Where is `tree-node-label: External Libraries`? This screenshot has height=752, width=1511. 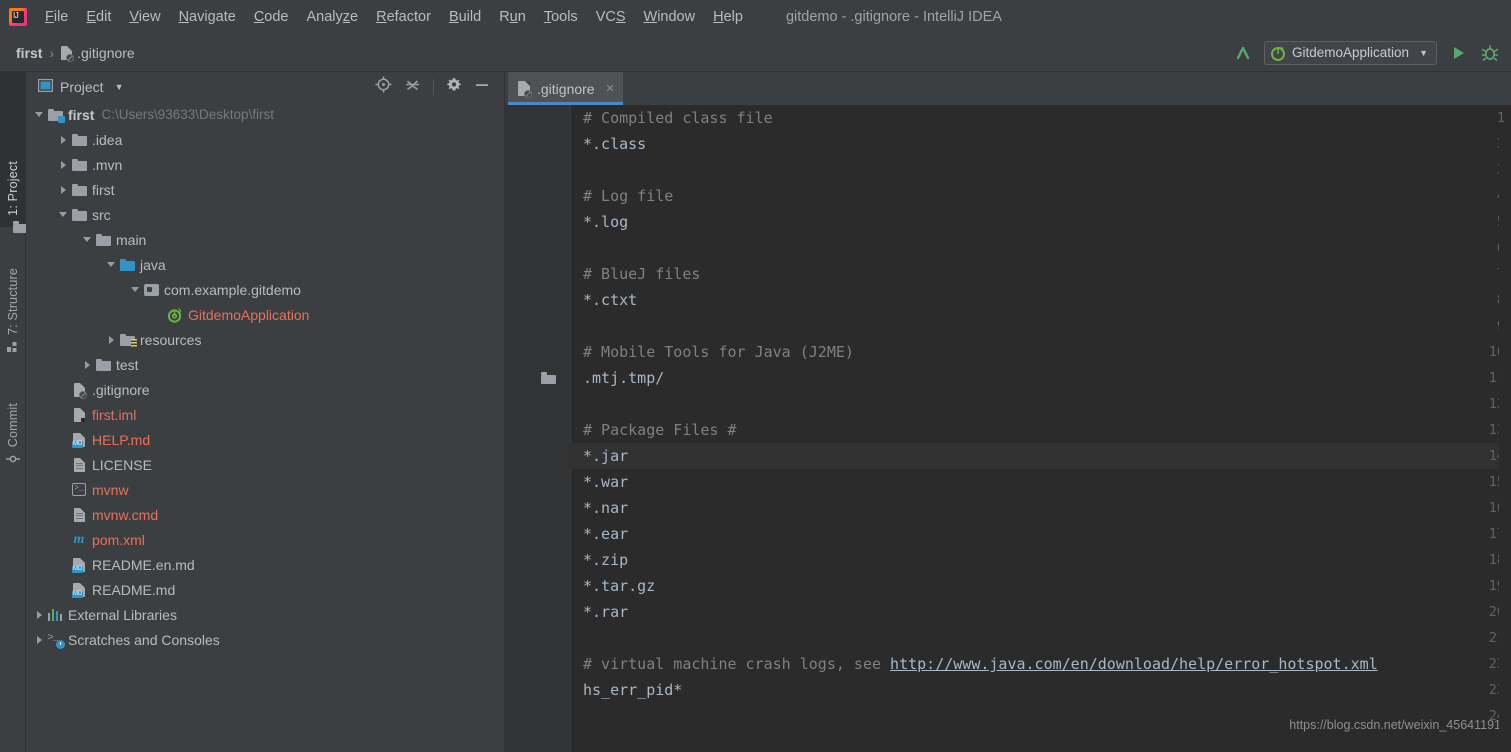
tree-node-label: External Libraries is located at coordinates (122, 614).